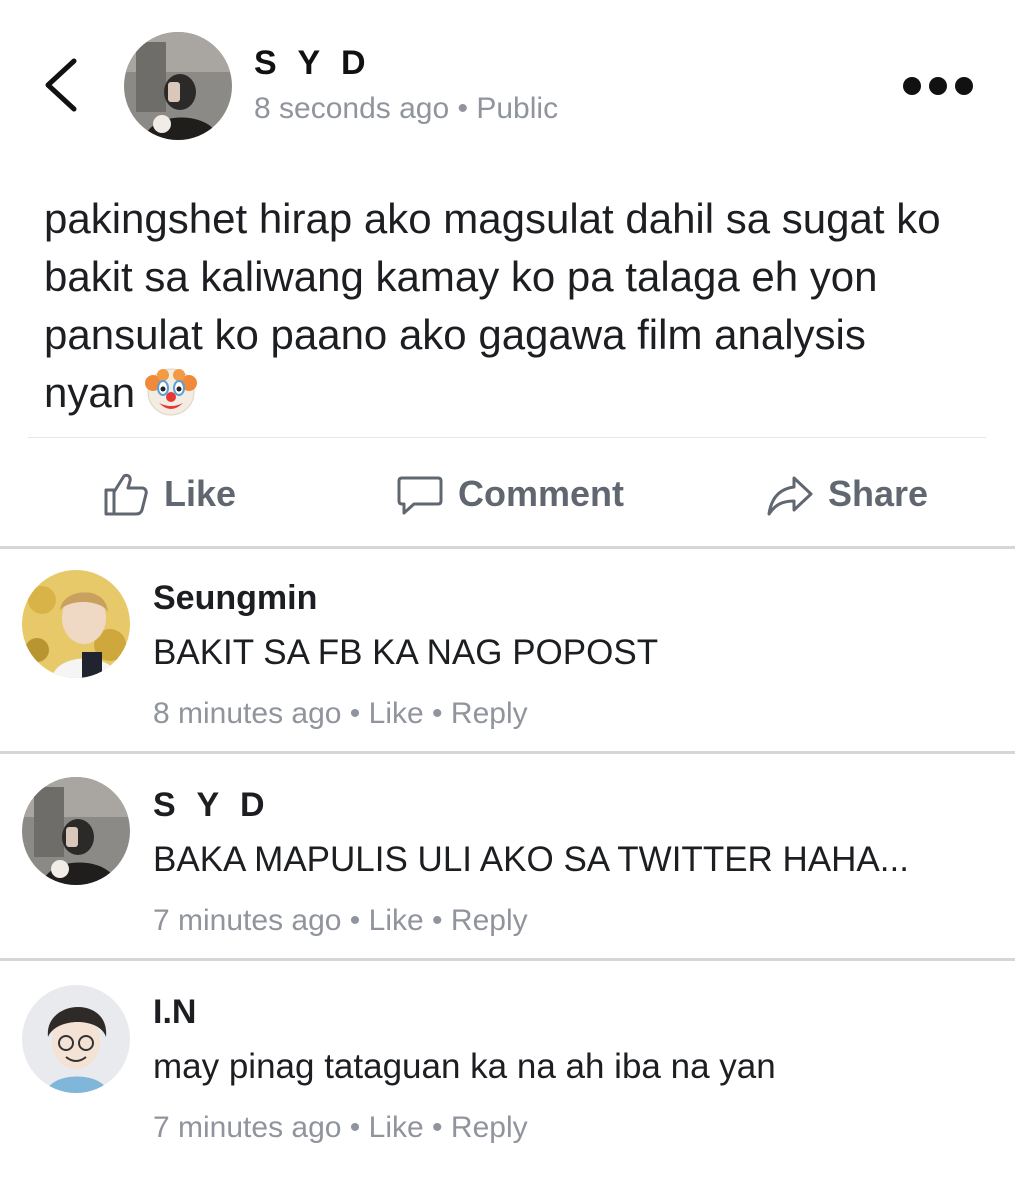 Image resolution: width=1015 pixels, height=1200 pixels. I want to click on commenter-name: Seungmin, so click(235, 598).